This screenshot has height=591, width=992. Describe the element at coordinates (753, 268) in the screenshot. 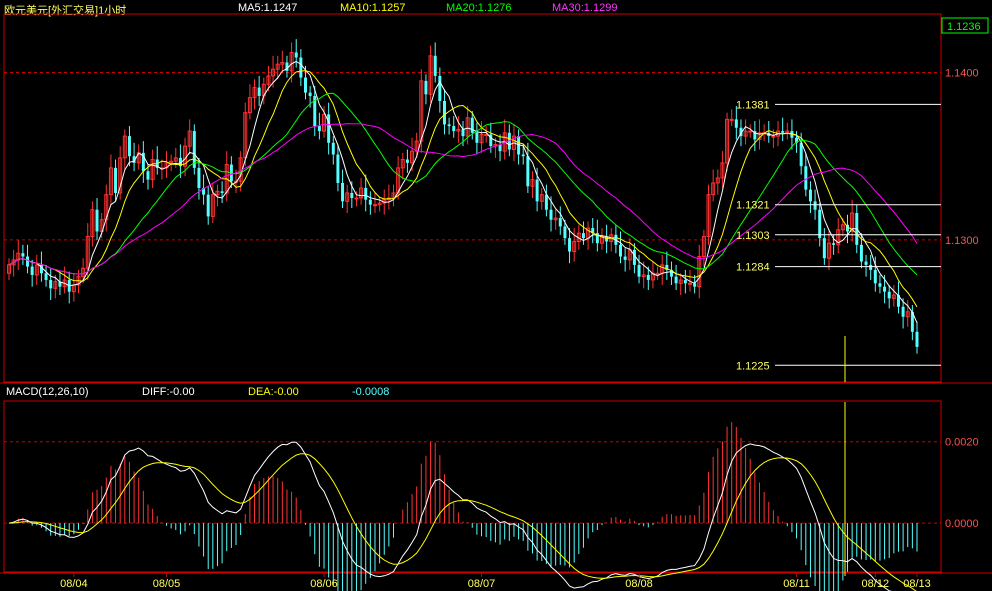

I see `price-level-label: 1.1284` at that location.